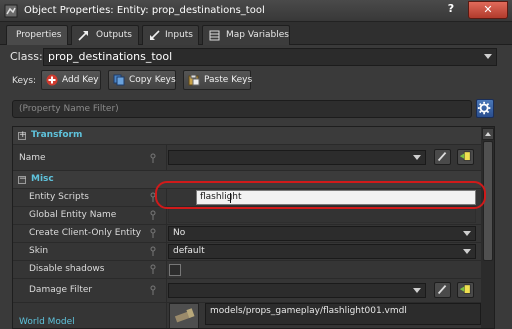 The height and width of the screenshot is (329, 512). I want to click on tab-map-variables: Map Variables, so click(246, 35).